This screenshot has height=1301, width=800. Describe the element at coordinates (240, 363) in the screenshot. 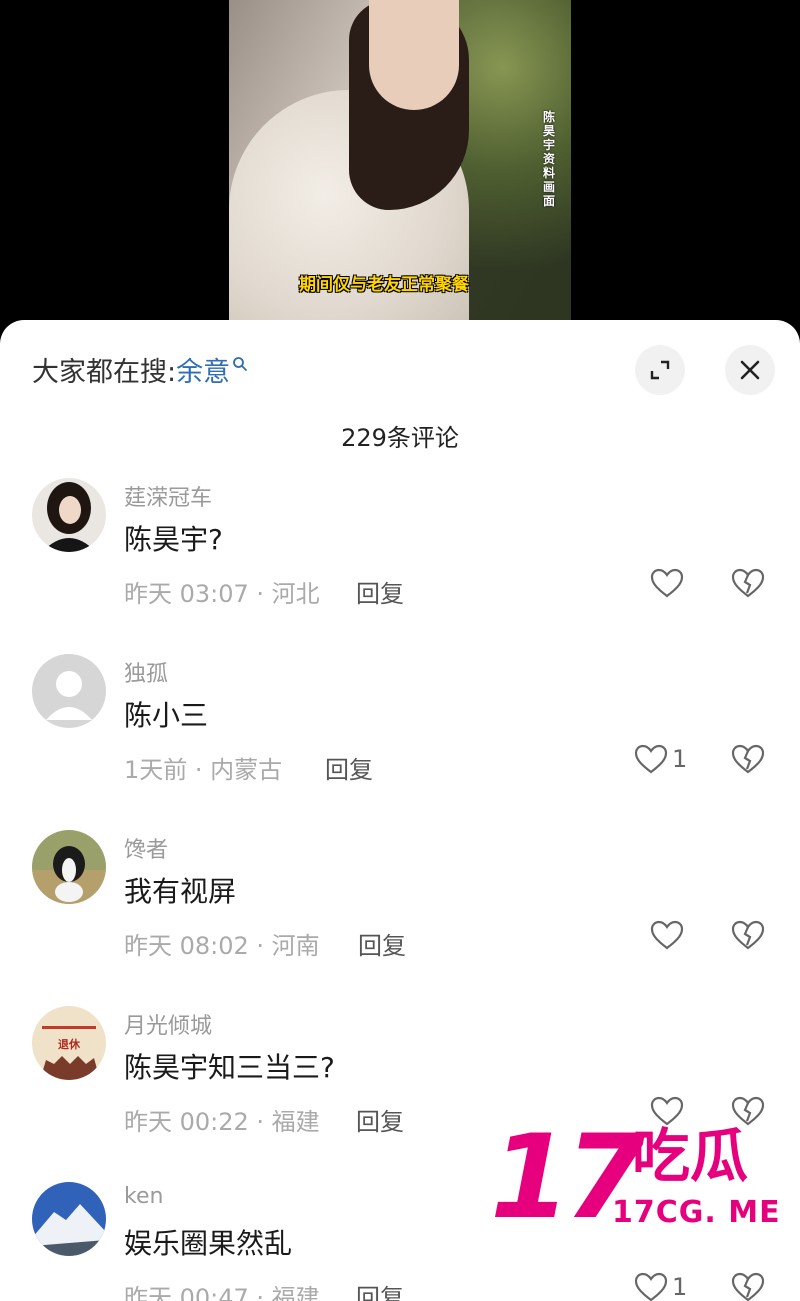

I see `search-icon` at that location.